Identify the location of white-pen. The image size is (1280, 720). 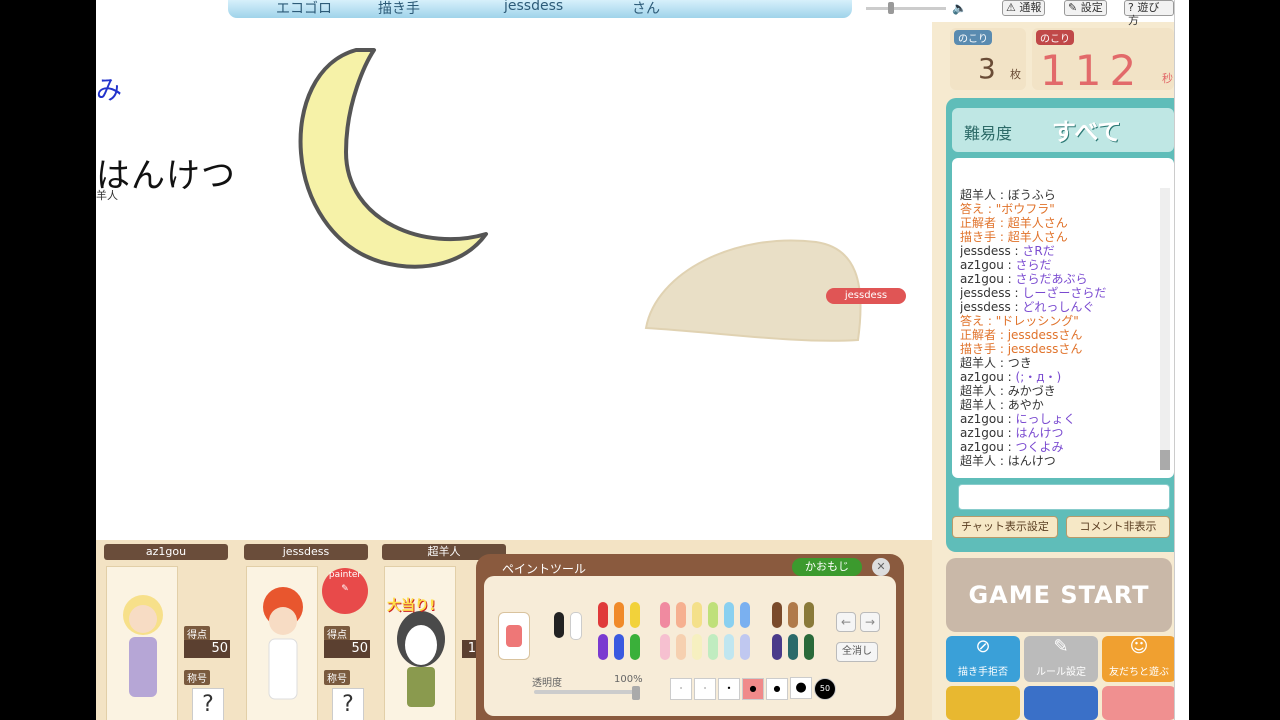
(576, 626).